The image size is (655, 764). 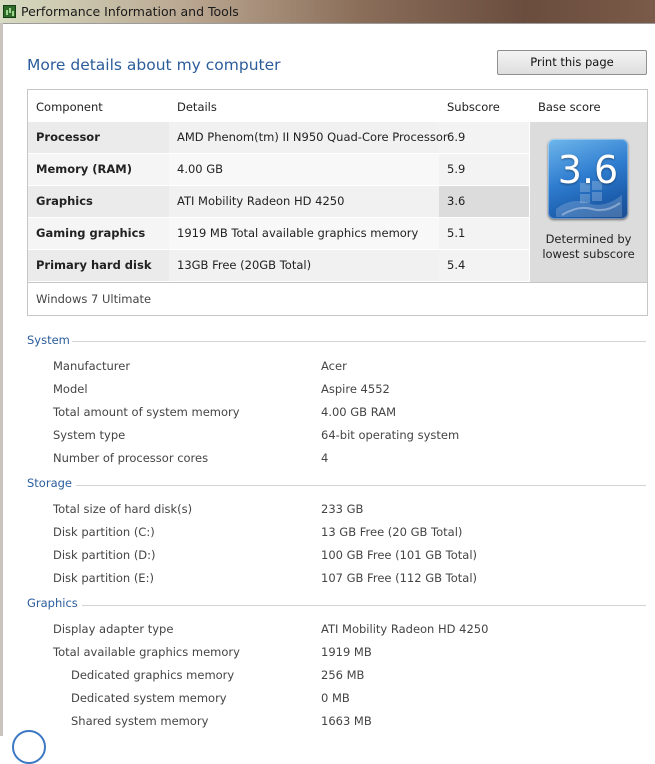 I want to click on system-manufacturer-label: Manufacturer, so click(x=92, y=366).